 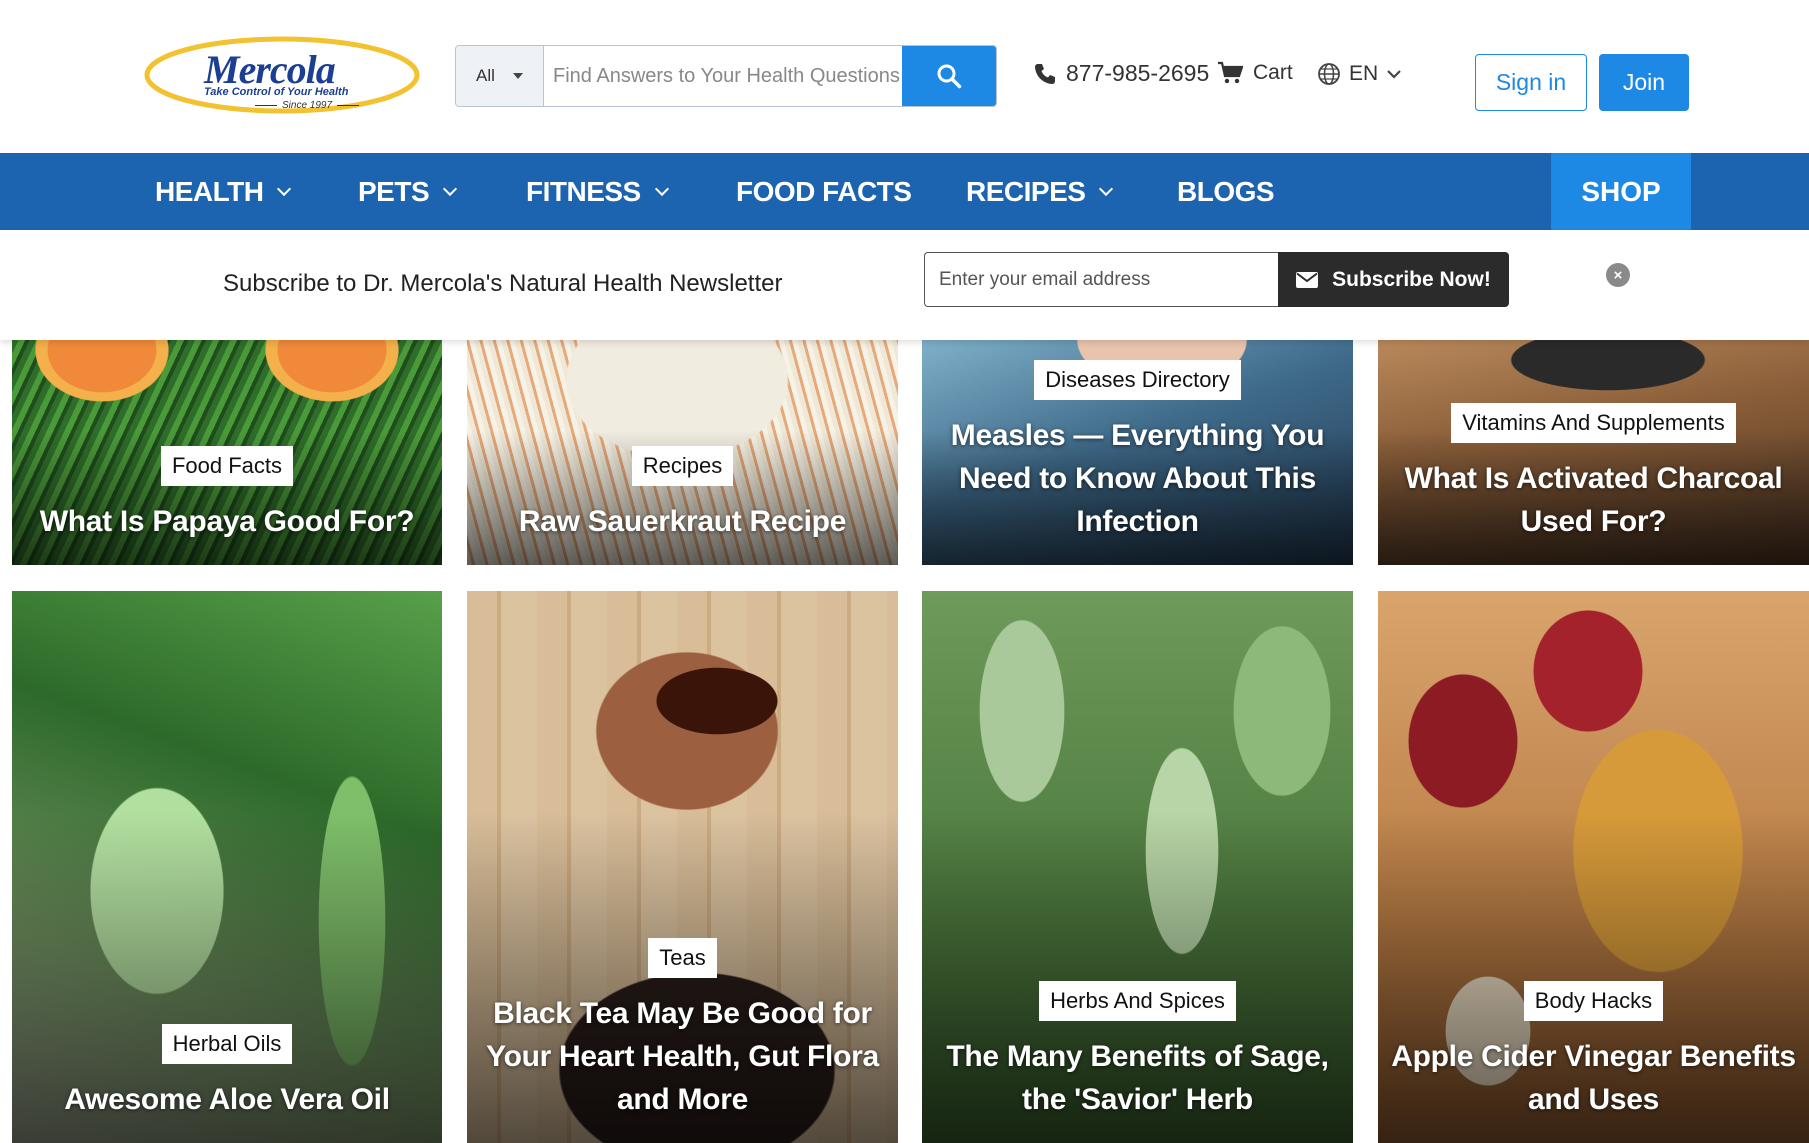 What do you see at coordinates (1230, 72) in the screenshot?
I see `cart-icon` at bounding box center [1230, 72].